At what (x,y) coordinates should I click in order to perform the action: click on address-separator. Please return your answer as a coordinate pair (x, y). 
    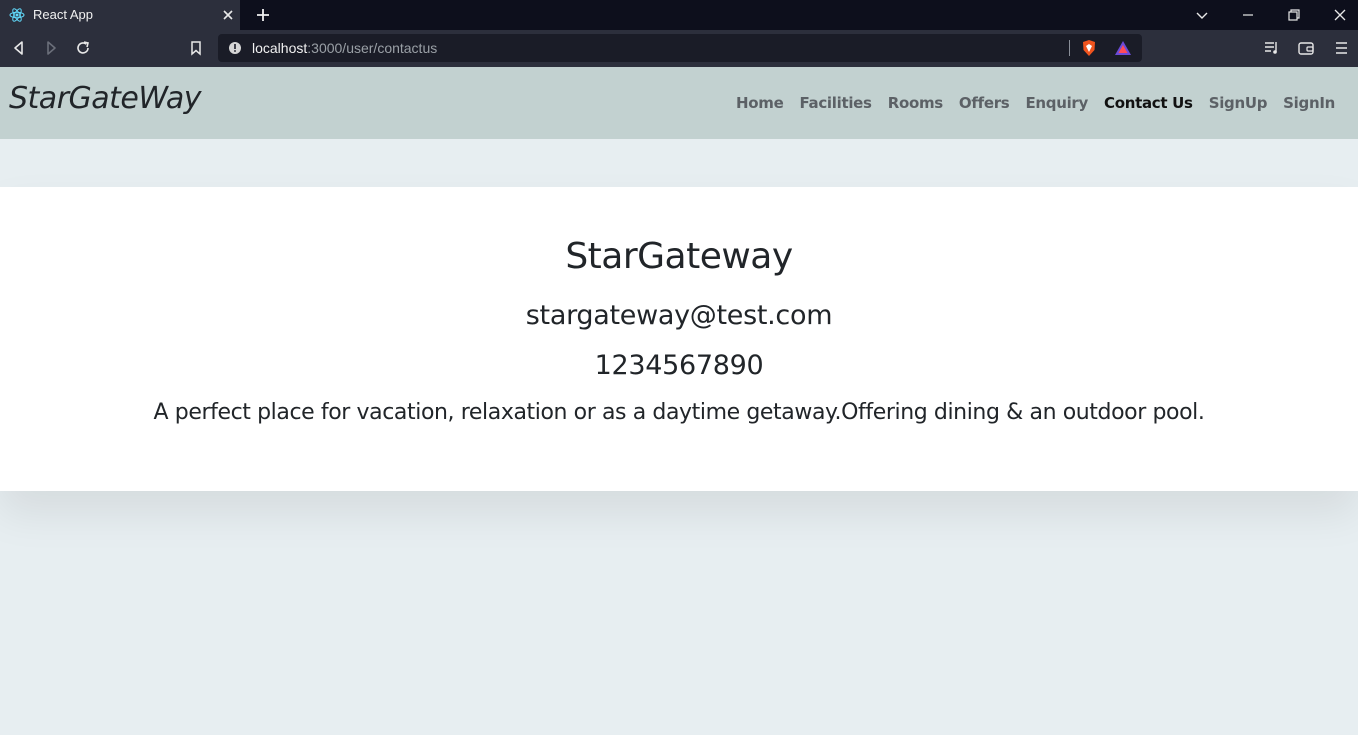
    Looking at the image, I should click on (1069, 48).